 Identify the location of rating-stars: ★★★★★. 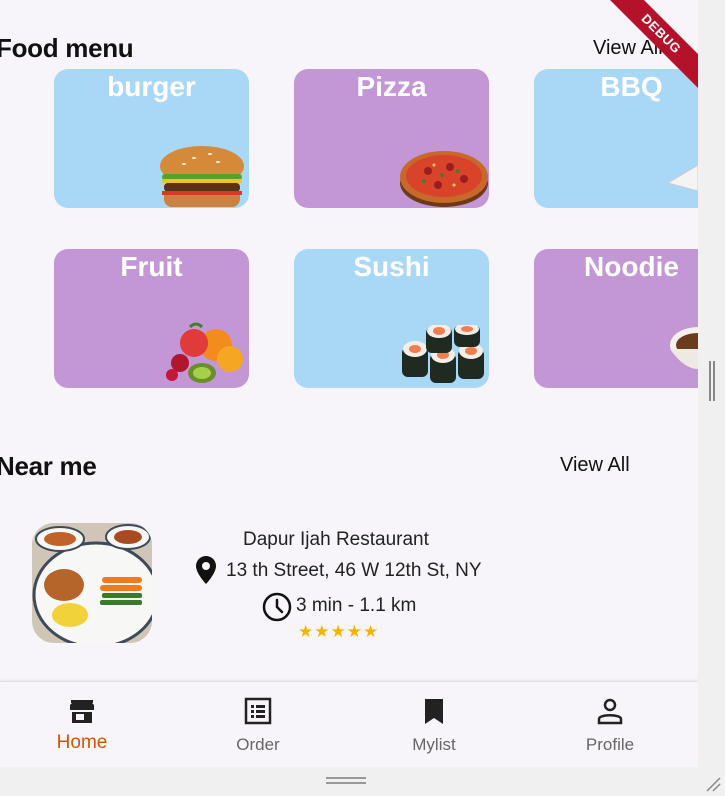
(339, 631).